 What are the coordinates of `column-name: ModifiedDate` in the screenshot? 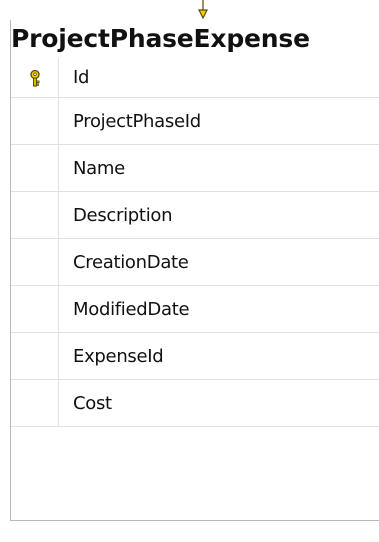 It's located at (131, 309).